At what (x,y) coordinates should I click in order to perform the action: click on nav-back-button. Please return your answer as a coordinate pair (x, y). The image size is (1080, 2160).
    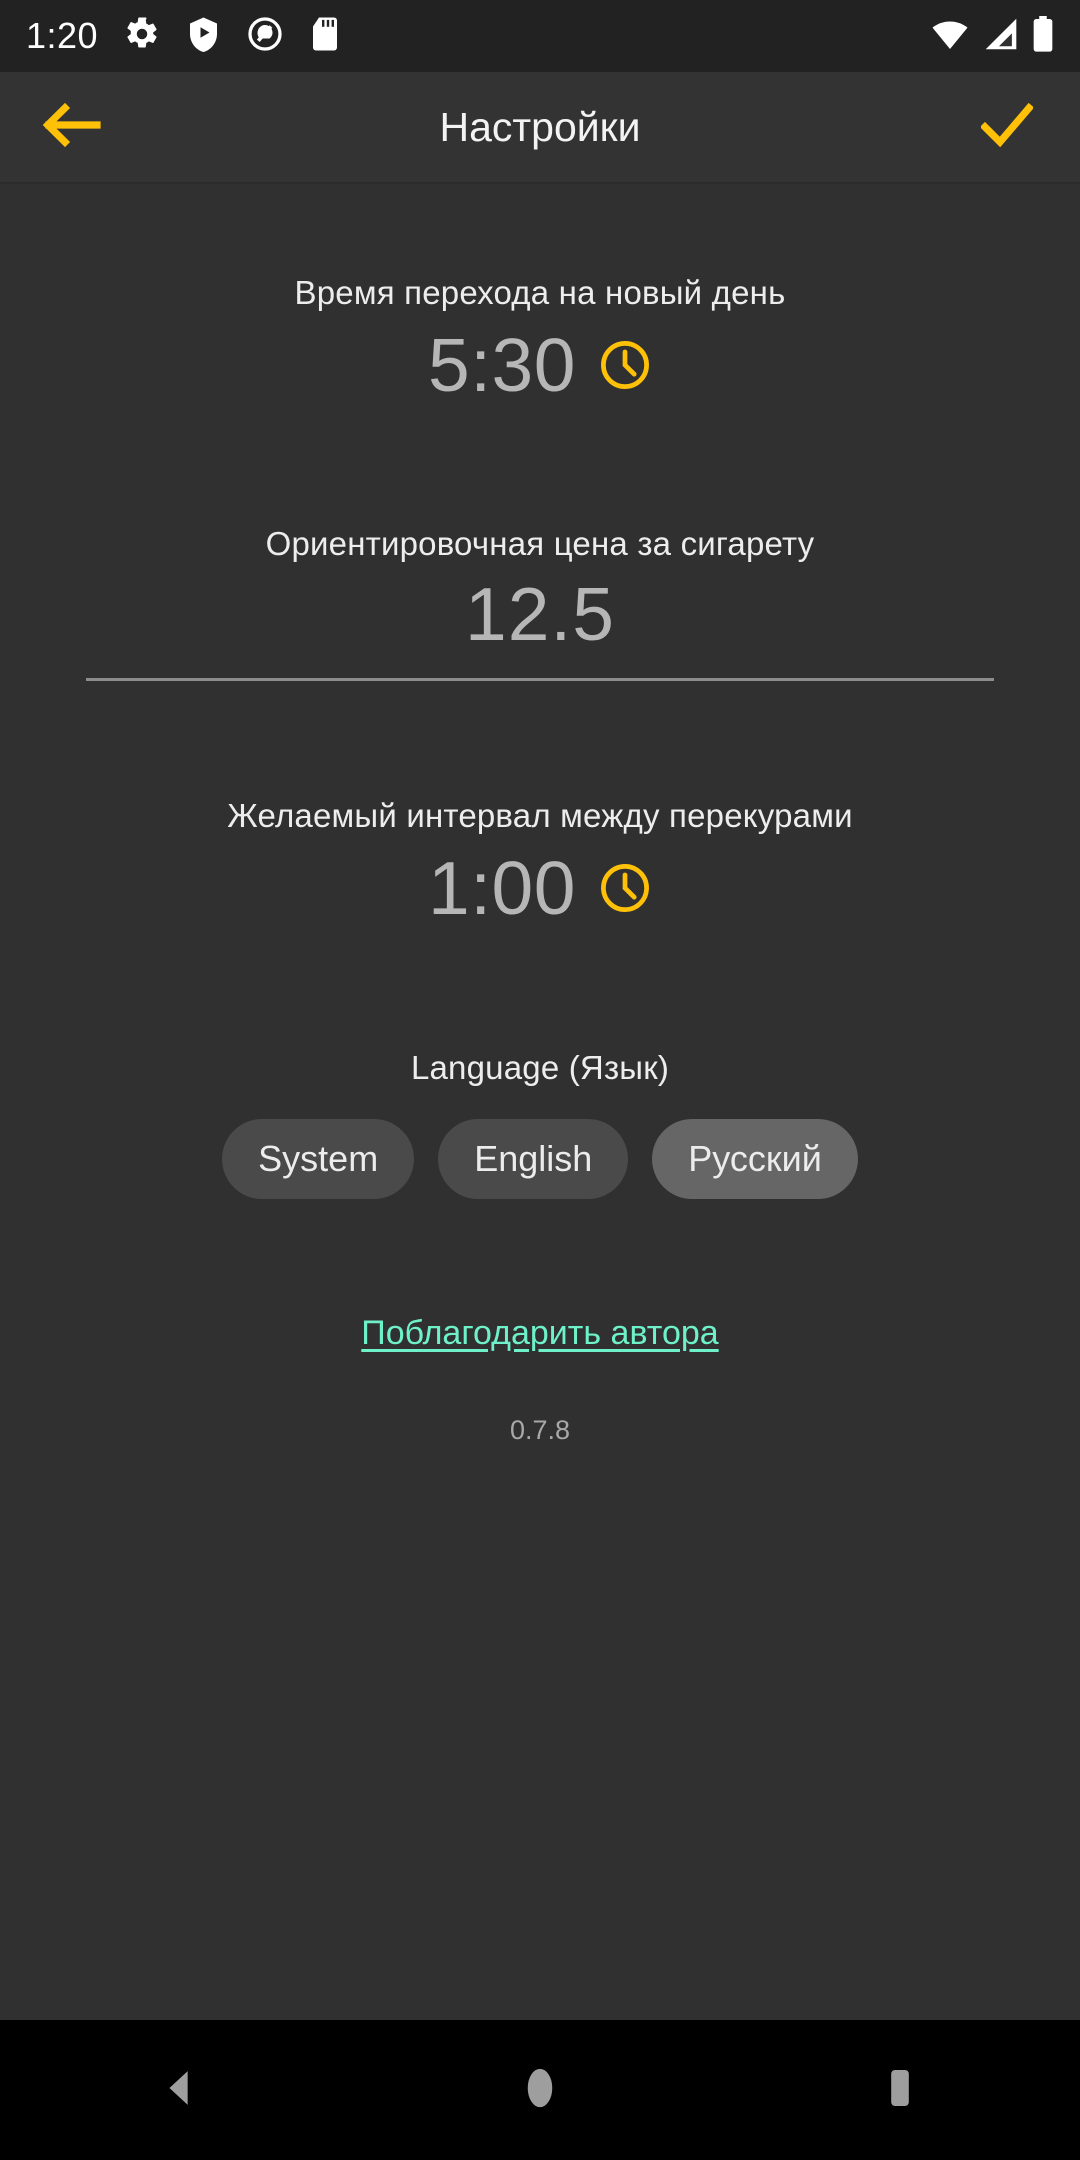
    Looking at the image, I should click on (180, 2090).